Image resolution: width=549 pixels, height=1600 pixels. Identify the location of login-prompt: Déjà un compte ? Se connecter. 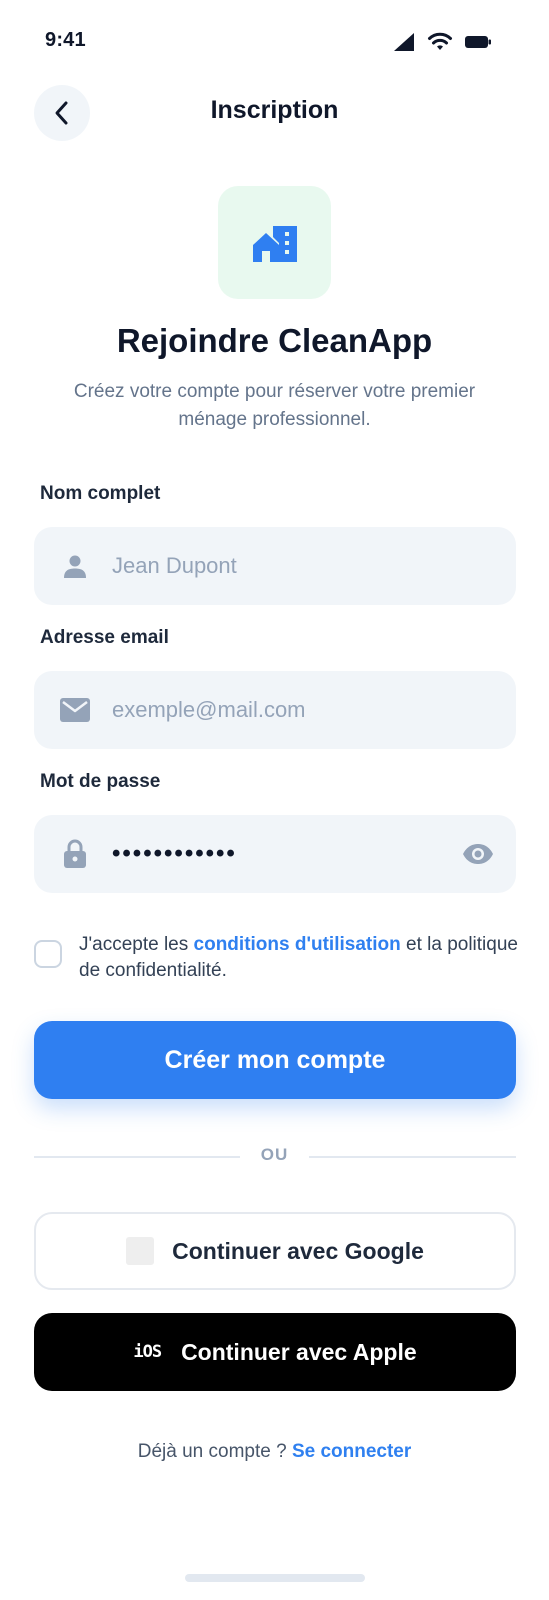
(274, 1452).